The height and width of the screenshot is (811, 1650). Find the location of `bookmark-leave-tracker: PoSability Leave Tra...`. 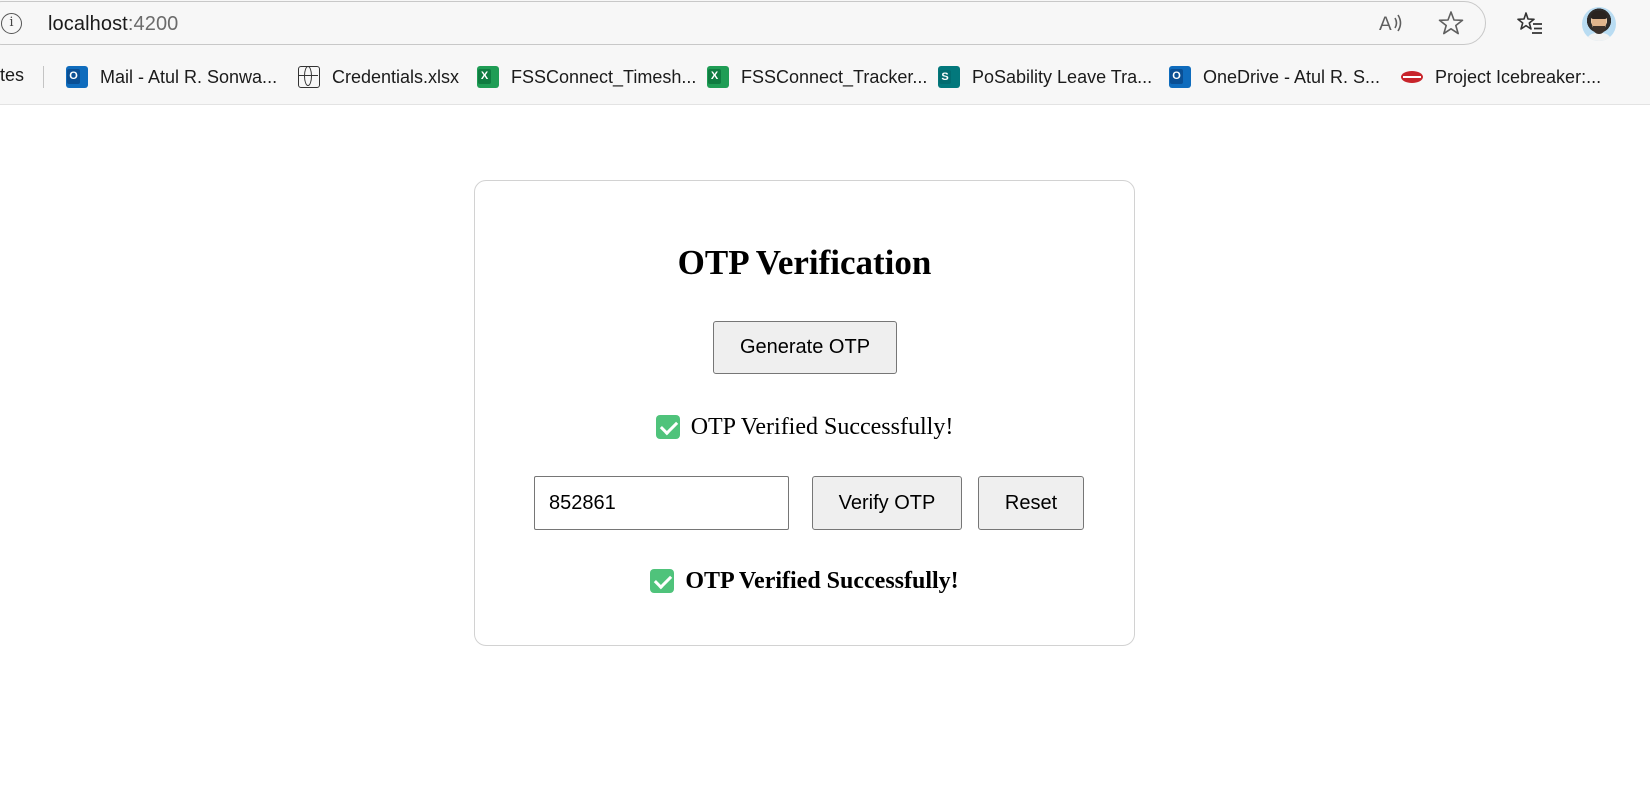

bookmark-leave-tracker: PoSability Leave Tra... is located at coordinates (1045, 77).